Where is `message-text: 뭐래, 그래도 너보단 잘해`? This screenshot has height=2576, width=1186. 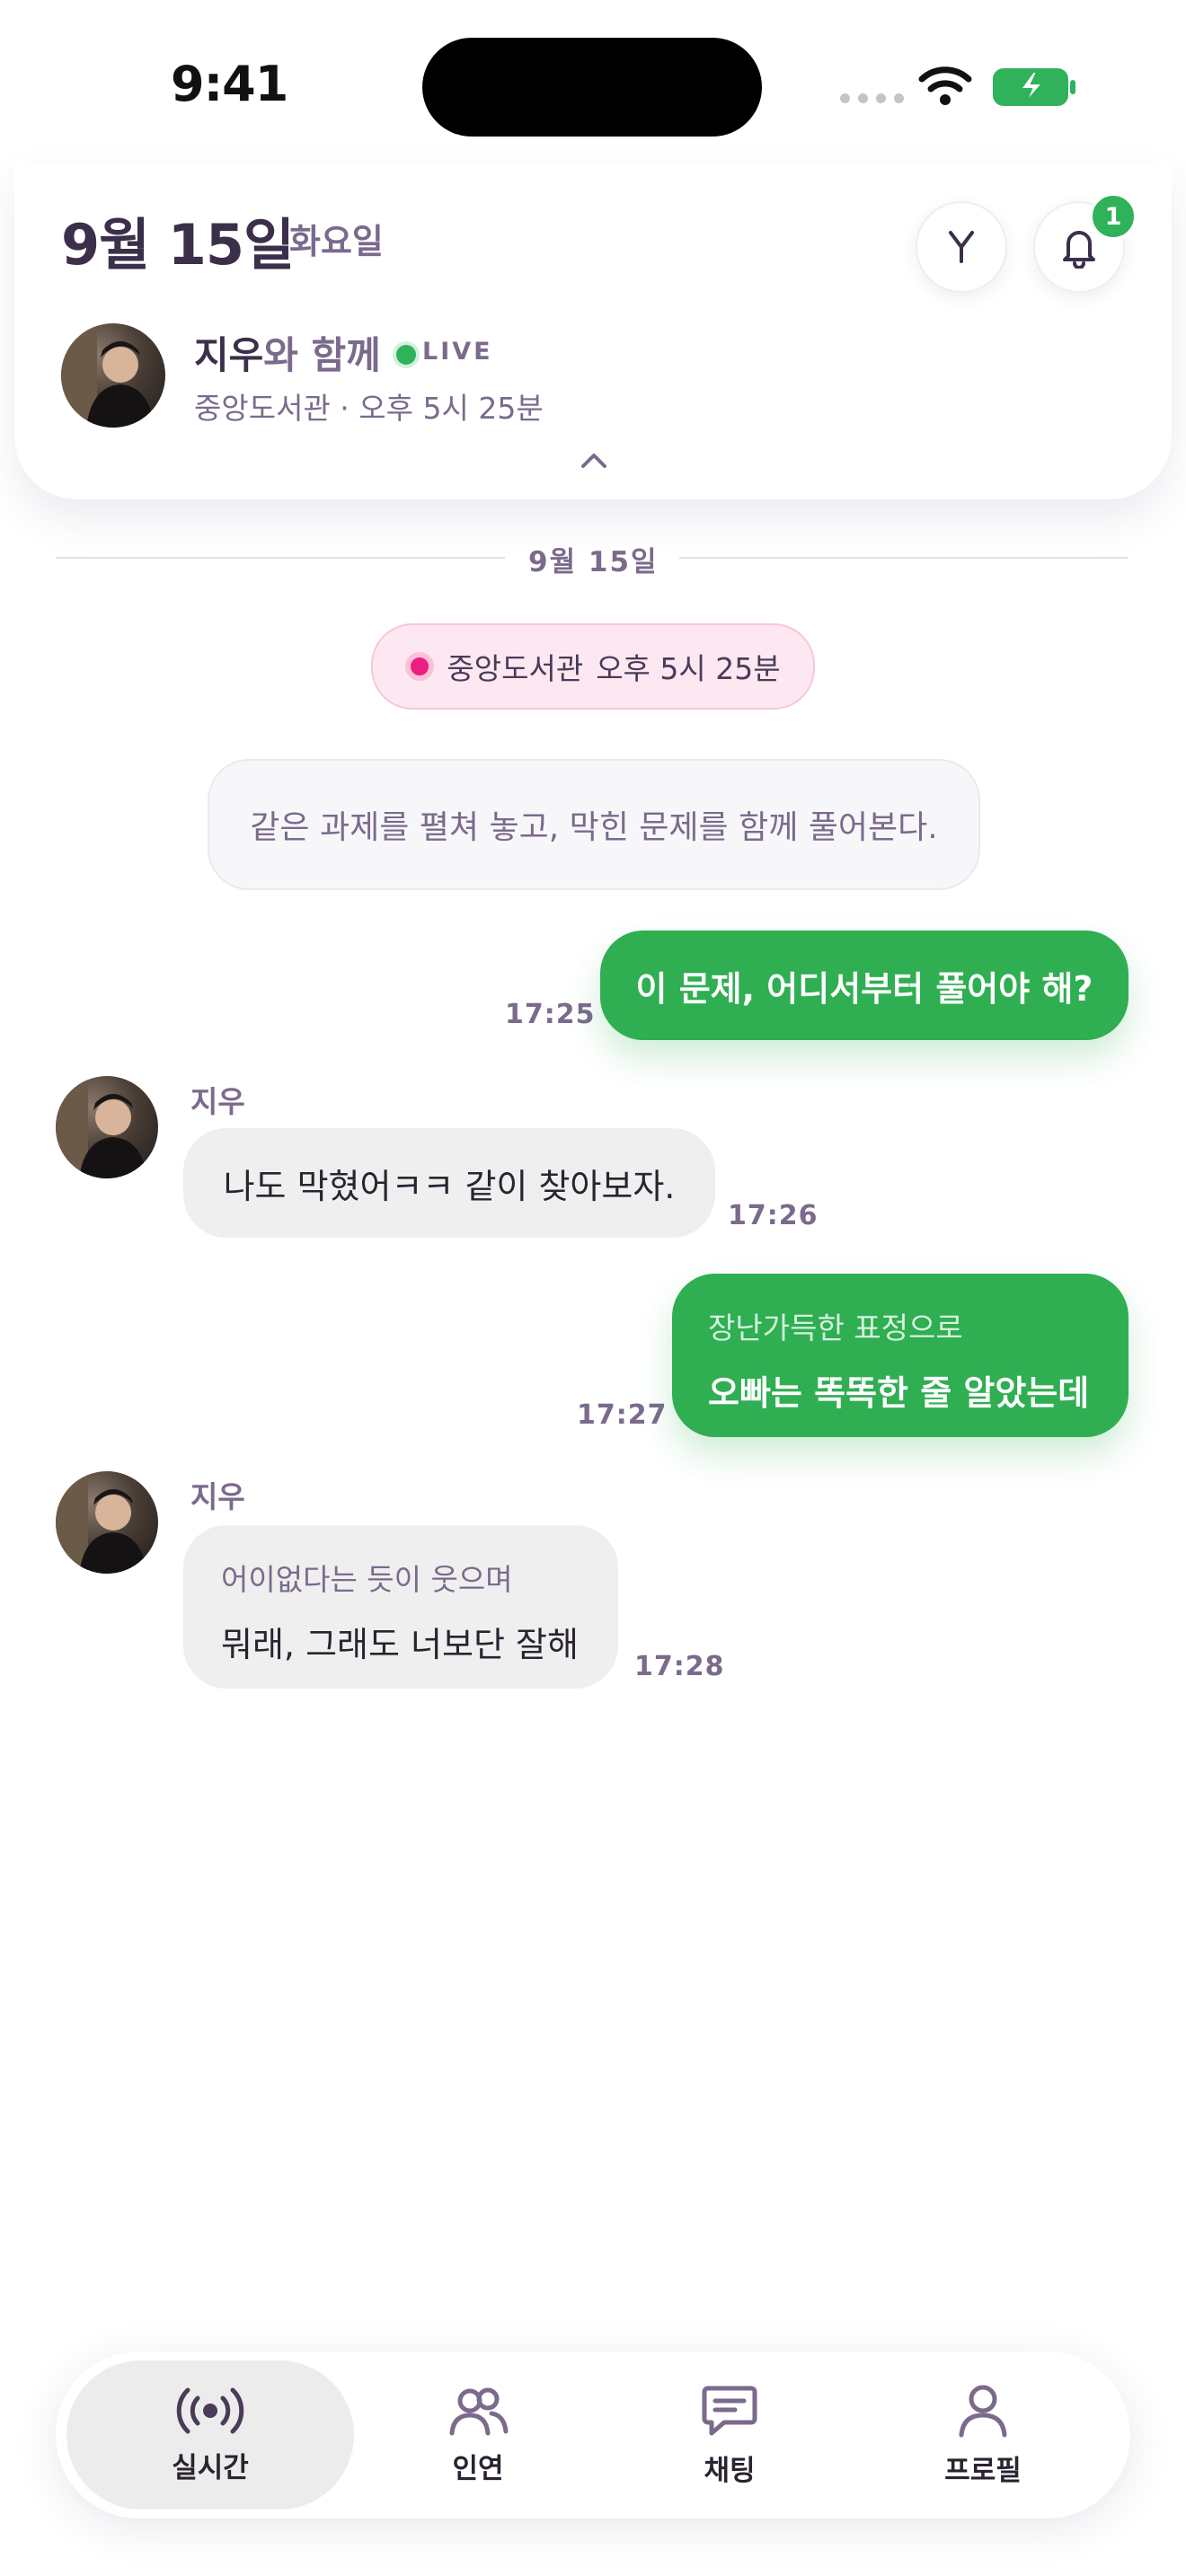 message-text: 뭐래, 그래도 너보단 잘해 is located at coordinates (400, 1644).